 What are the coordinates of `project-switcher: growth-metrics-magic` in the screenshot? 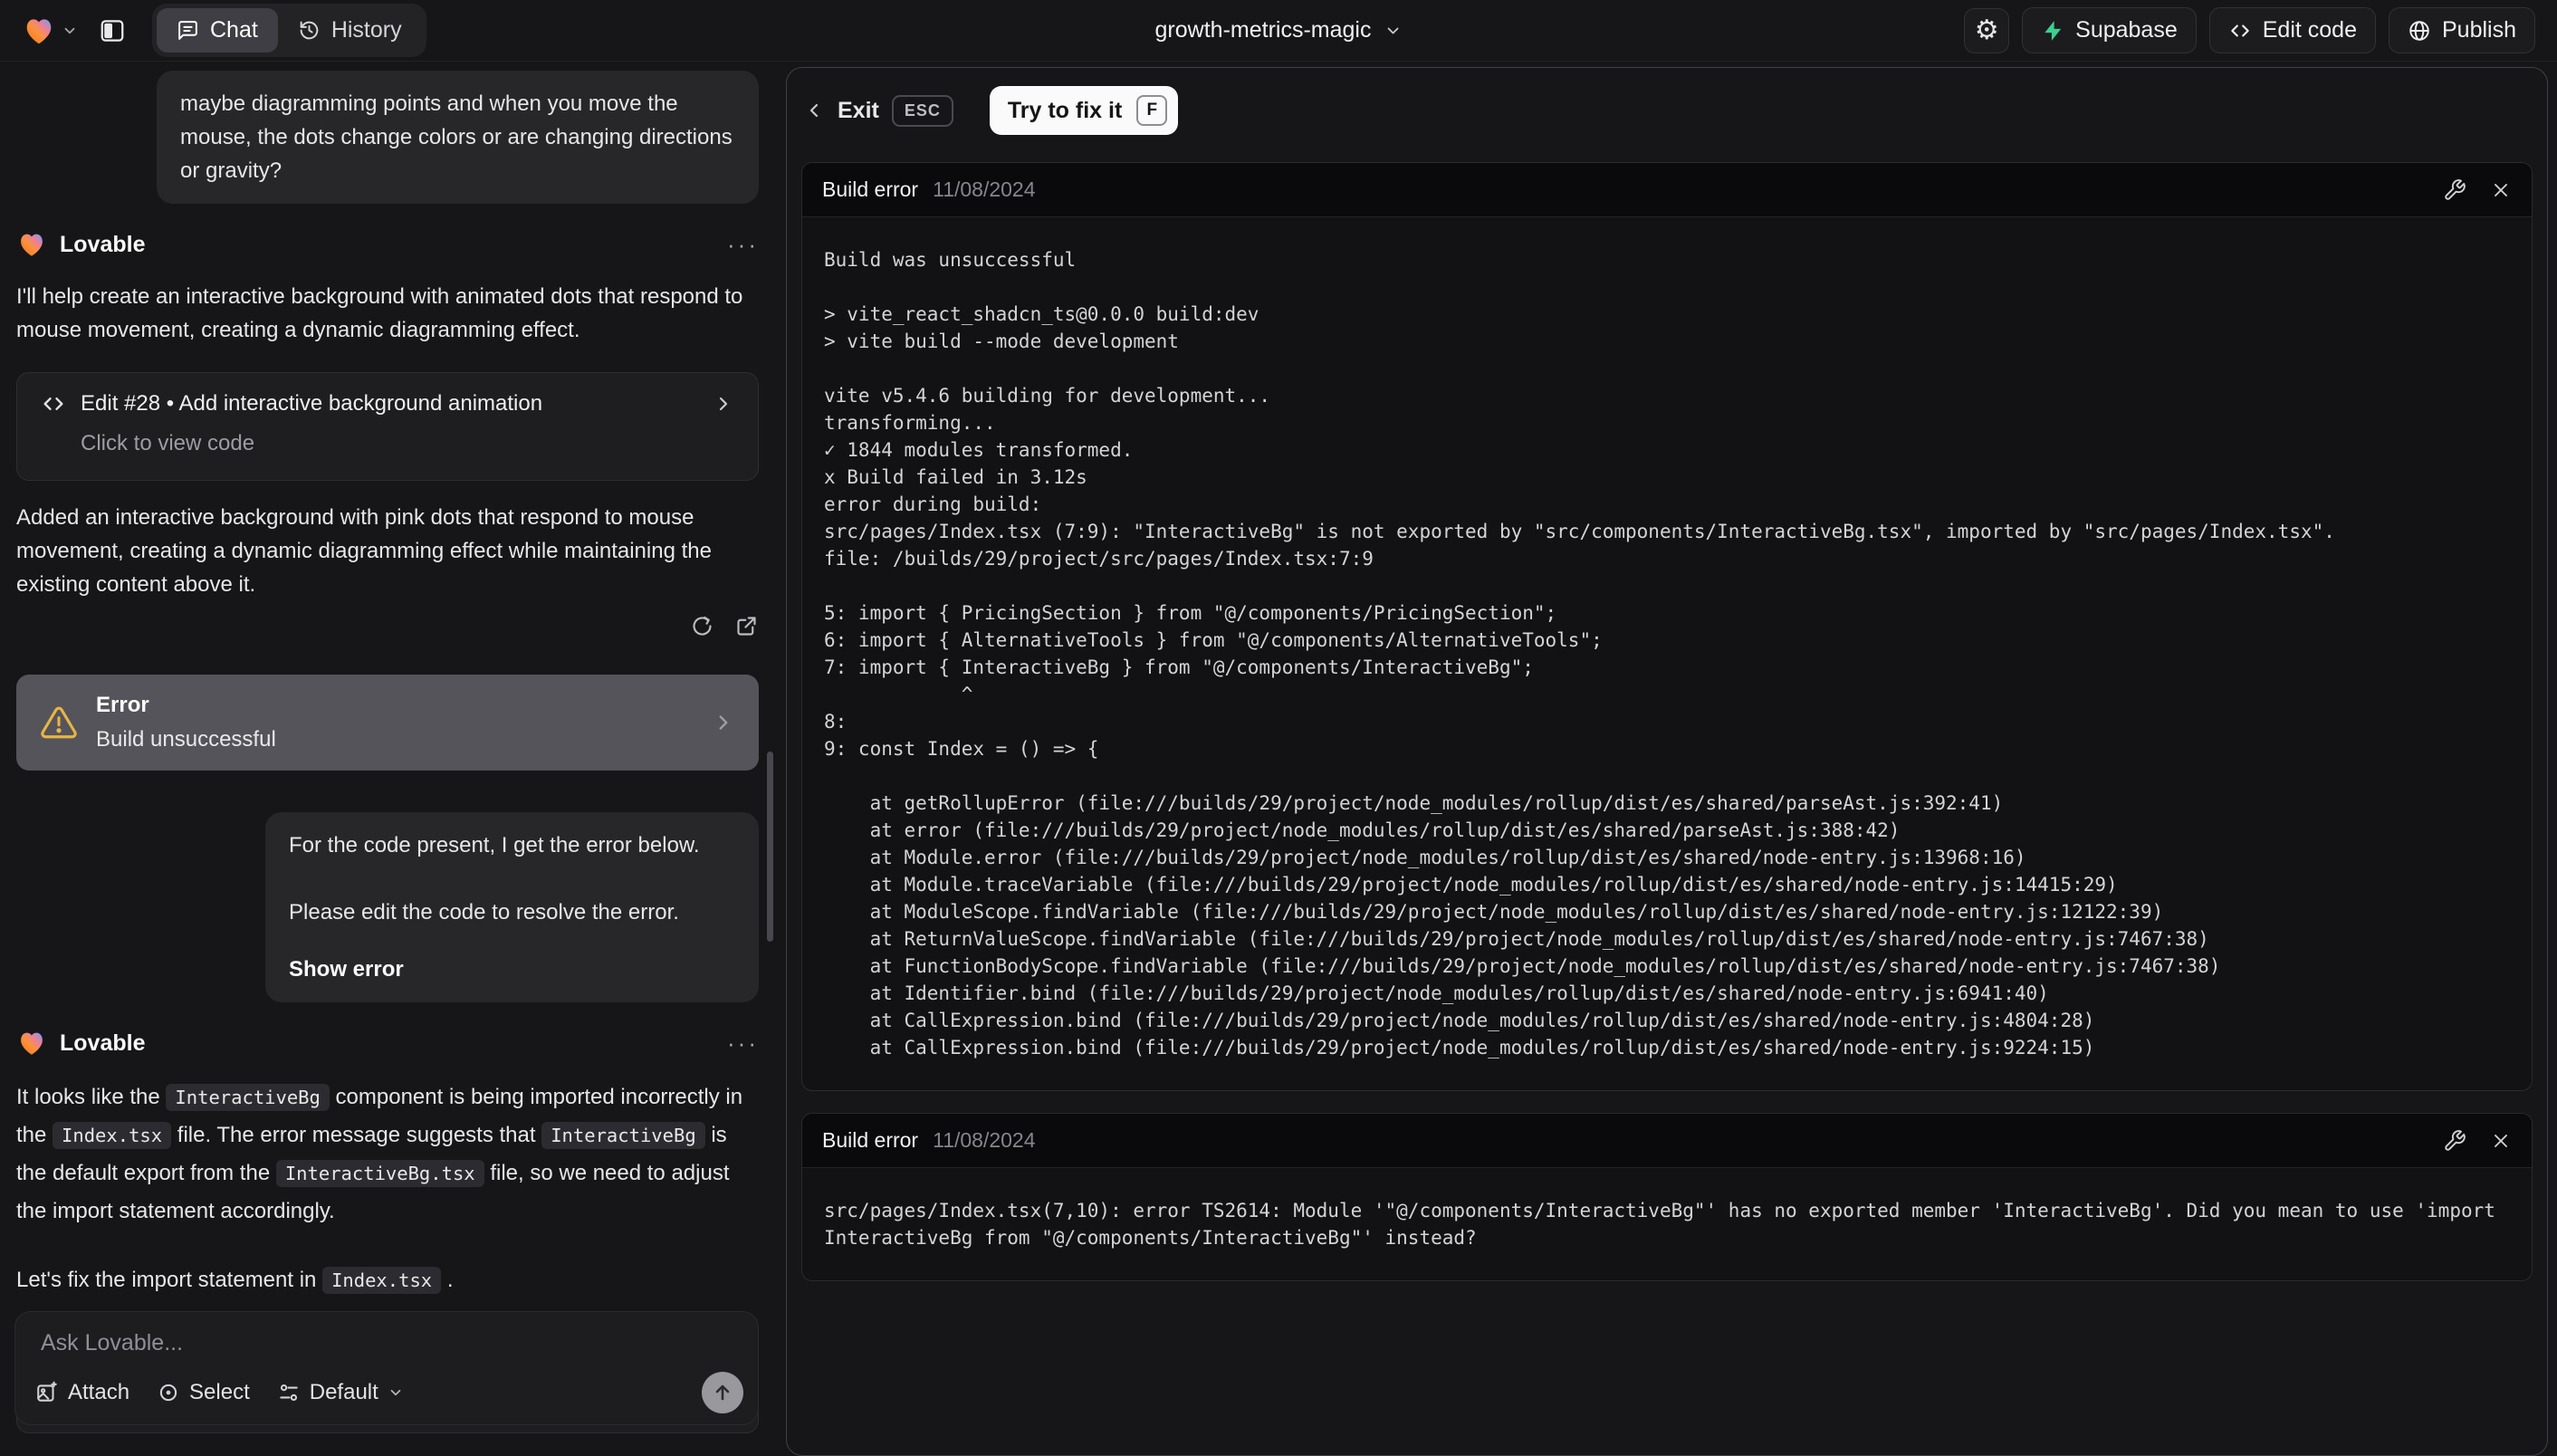 It's located at (1279, 30).